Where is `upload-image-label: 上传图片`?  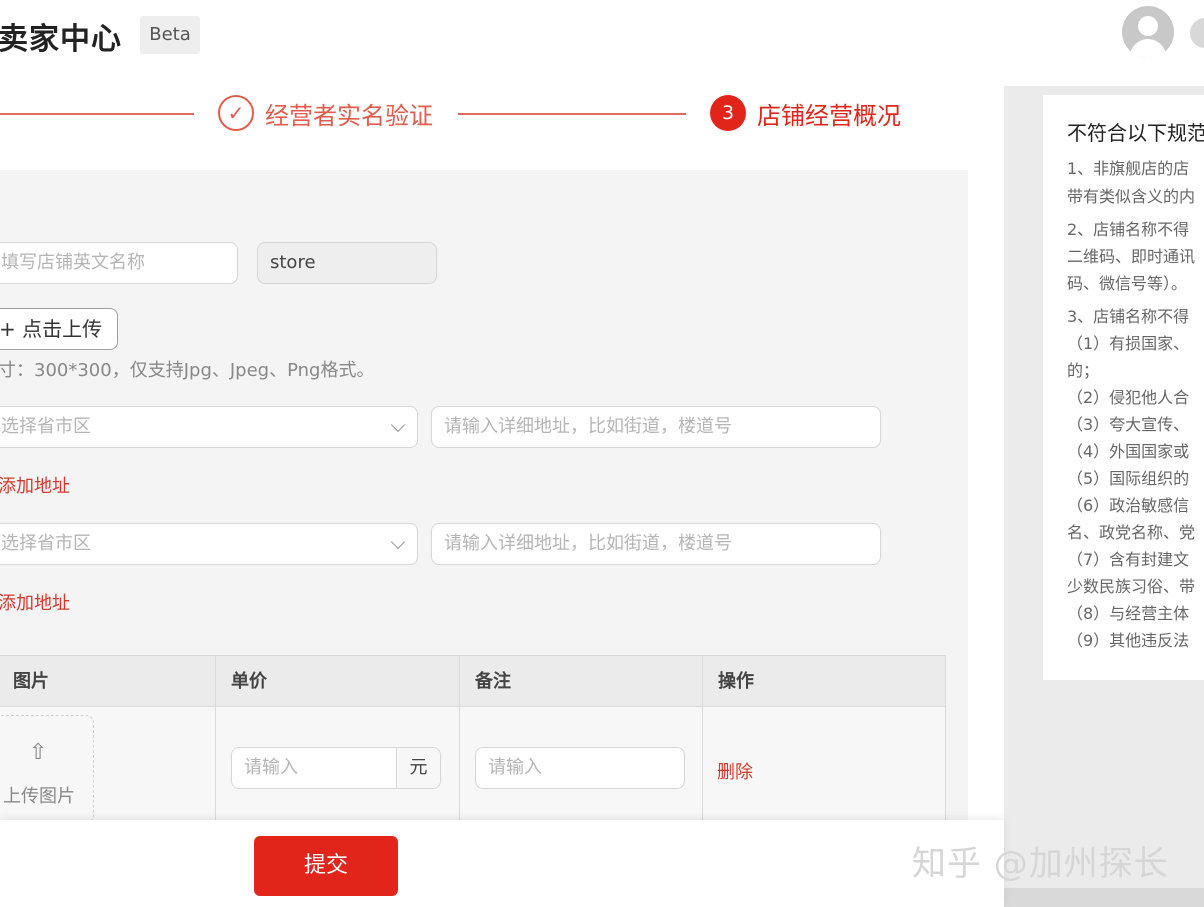 upload-image-label: 上传图片 is located at coordinates (39, 796).